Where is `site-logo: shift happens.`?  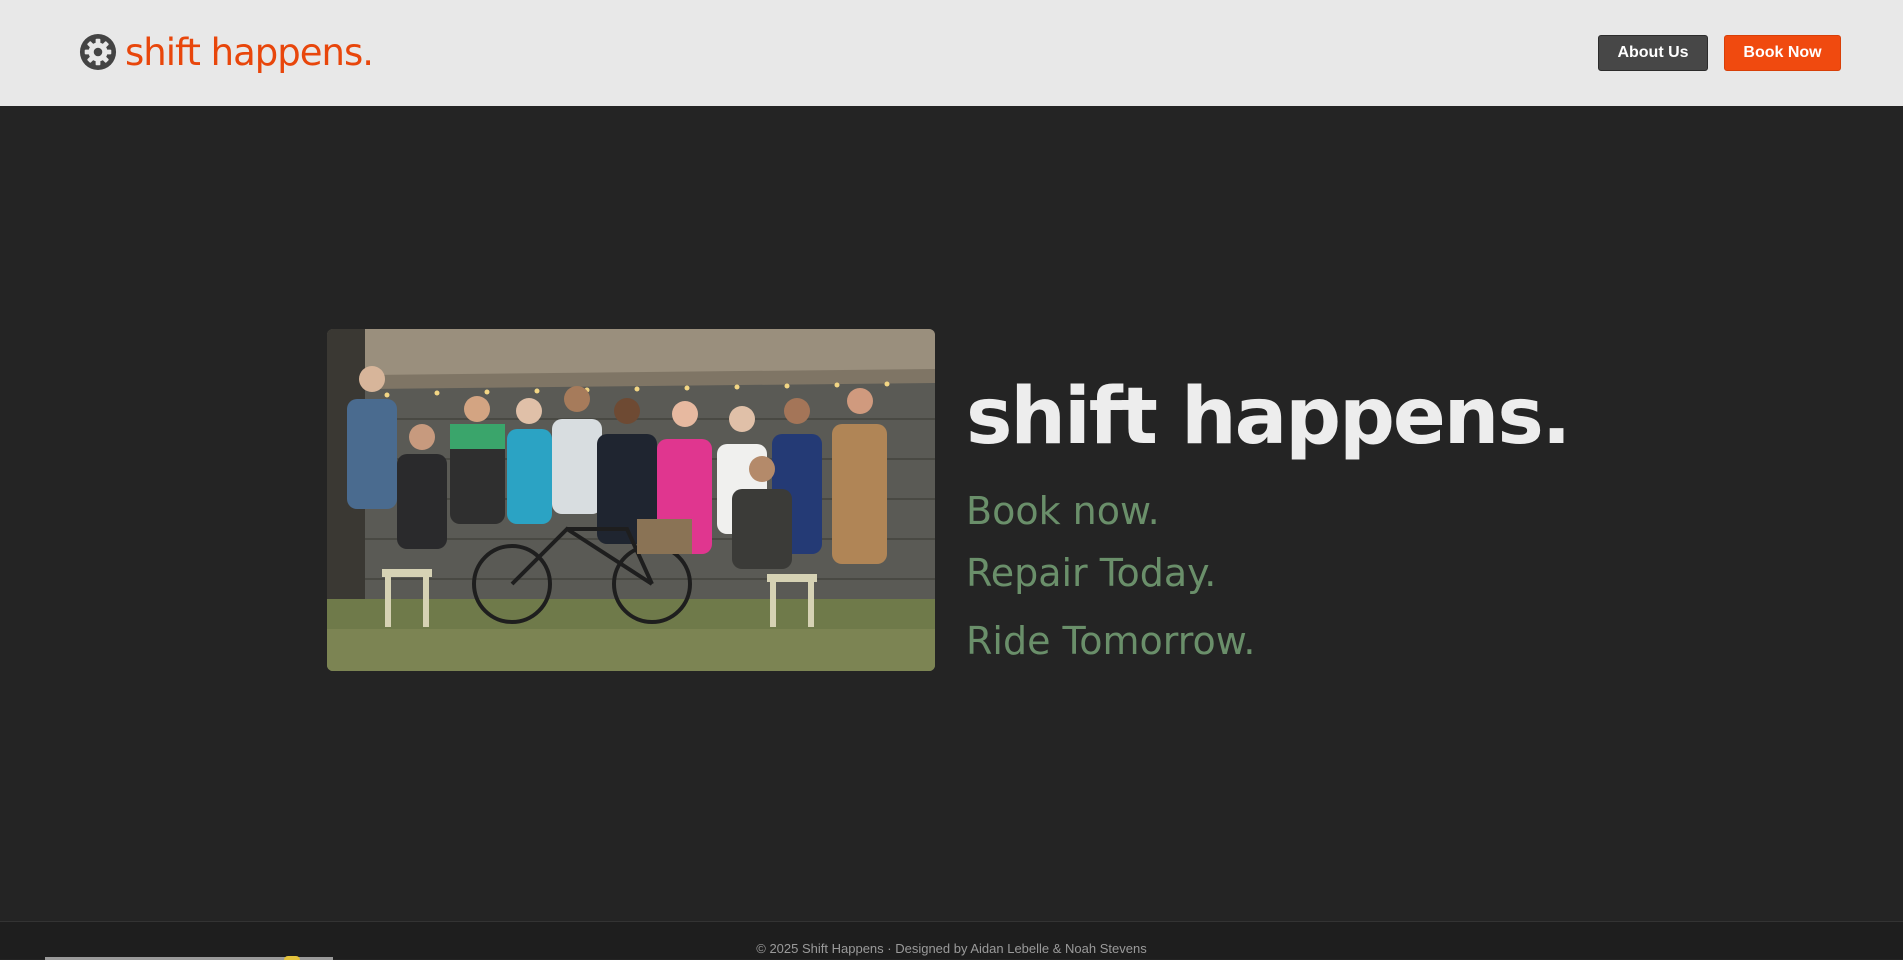
site-logo: shift happens. is located at coordinates (226, 52).